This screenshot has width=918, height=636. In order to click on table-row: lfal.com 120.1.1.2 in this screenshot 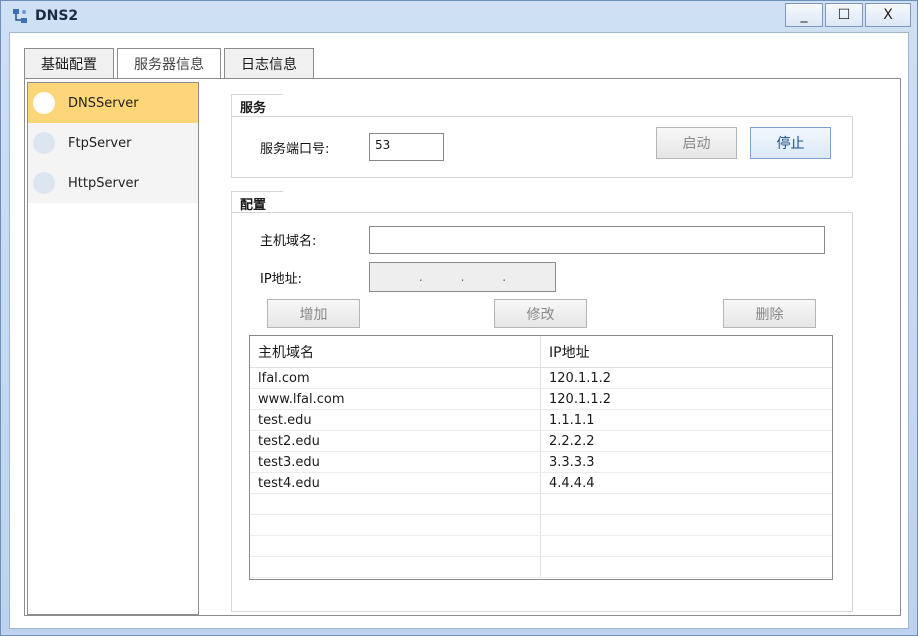, I will do `click(541, 378)`.